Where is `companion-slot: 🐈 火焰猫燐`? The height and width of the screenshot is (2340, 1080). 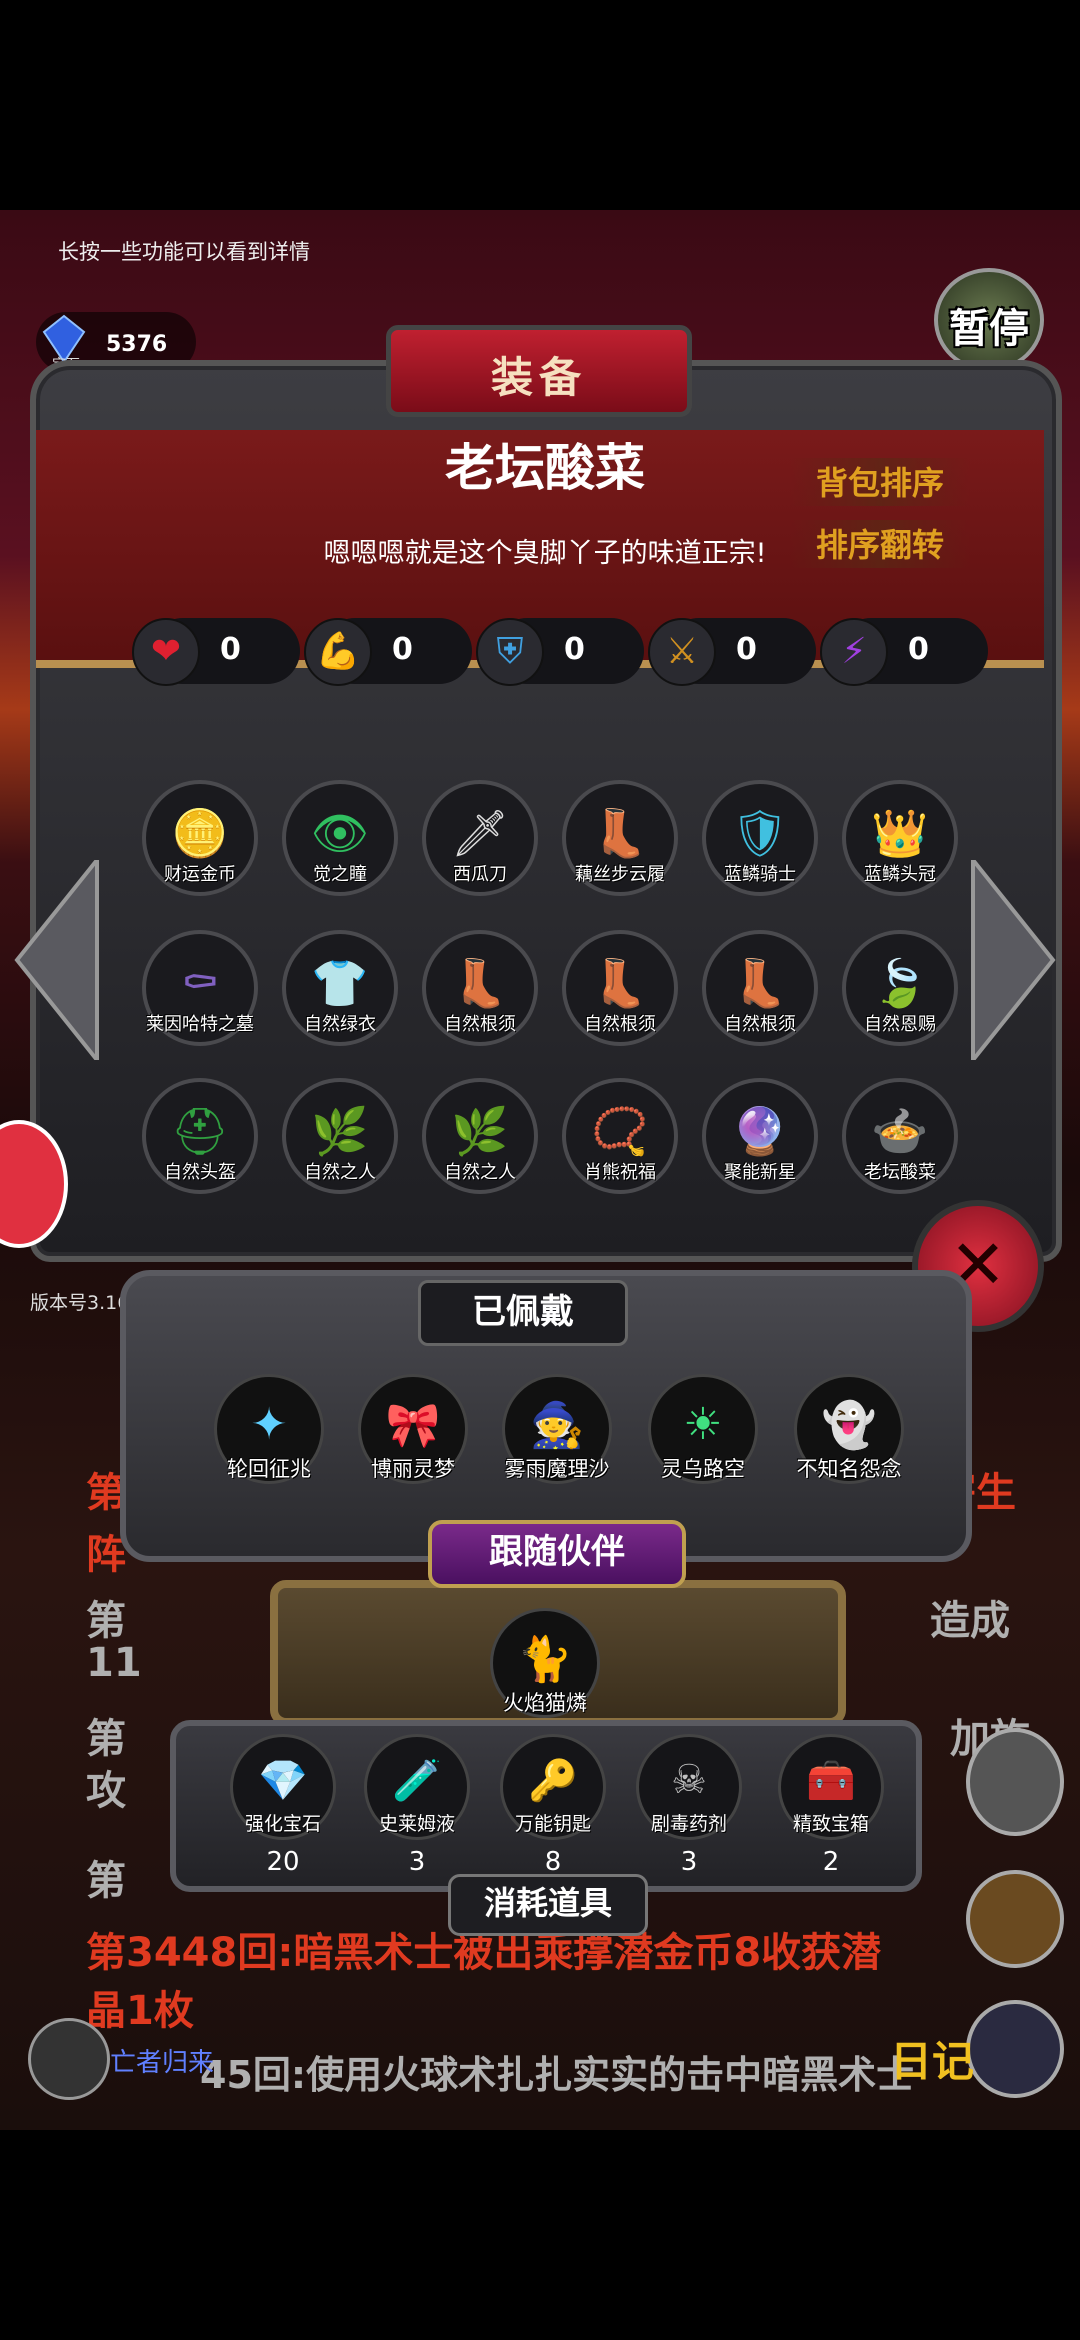
companion-slot: 🐈 火焰猫燐 is located at coordinates (545, 1663).